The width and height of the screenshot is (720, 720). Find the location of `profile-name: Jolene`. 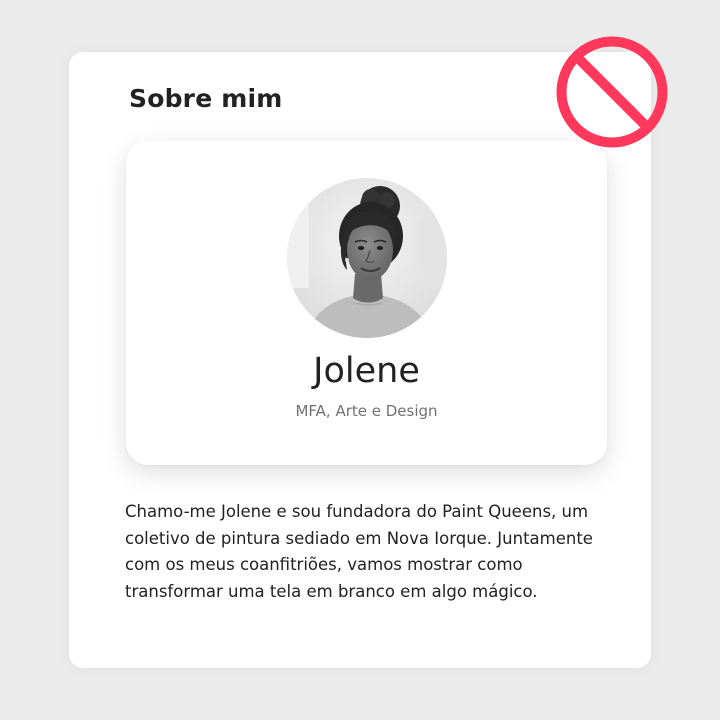

profile-name: Jolene is located at coordinates (366, 371).